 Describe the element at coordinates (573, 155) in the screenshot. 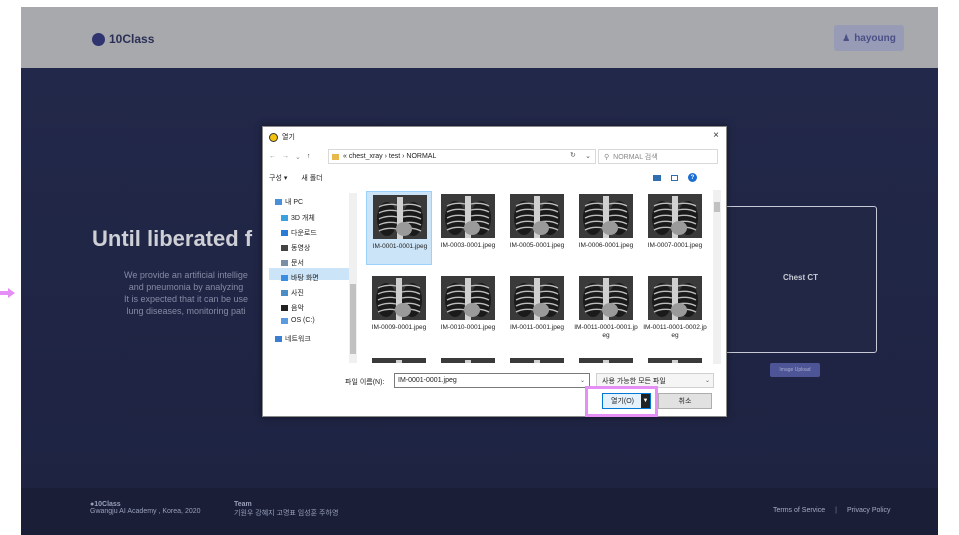

I see `refresh-icon: ↻` at that location.